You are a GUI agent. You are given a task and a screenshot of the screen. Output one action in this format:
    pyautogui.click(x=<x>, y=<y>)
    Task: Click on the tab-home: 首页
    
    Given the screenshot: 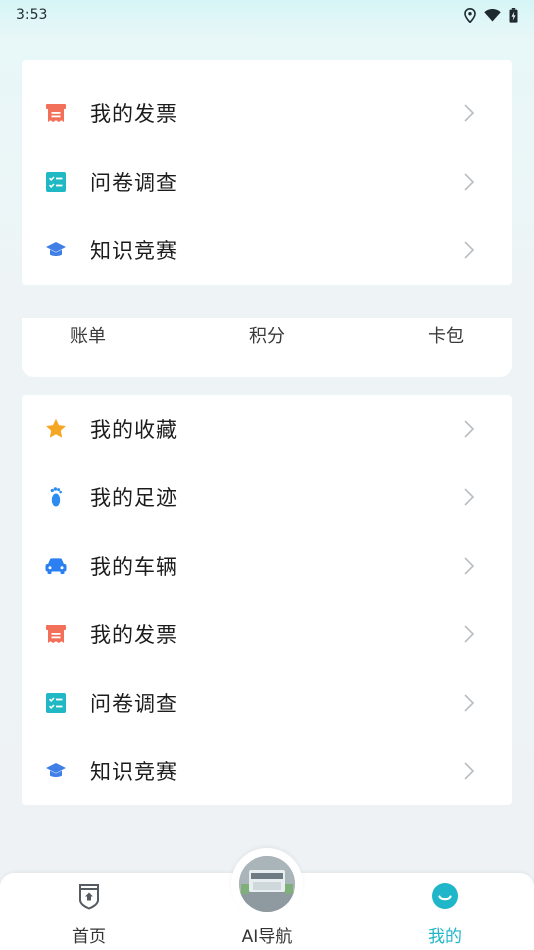 What is the action you would take?
    pyautogui.click(x=89, y=911)
    